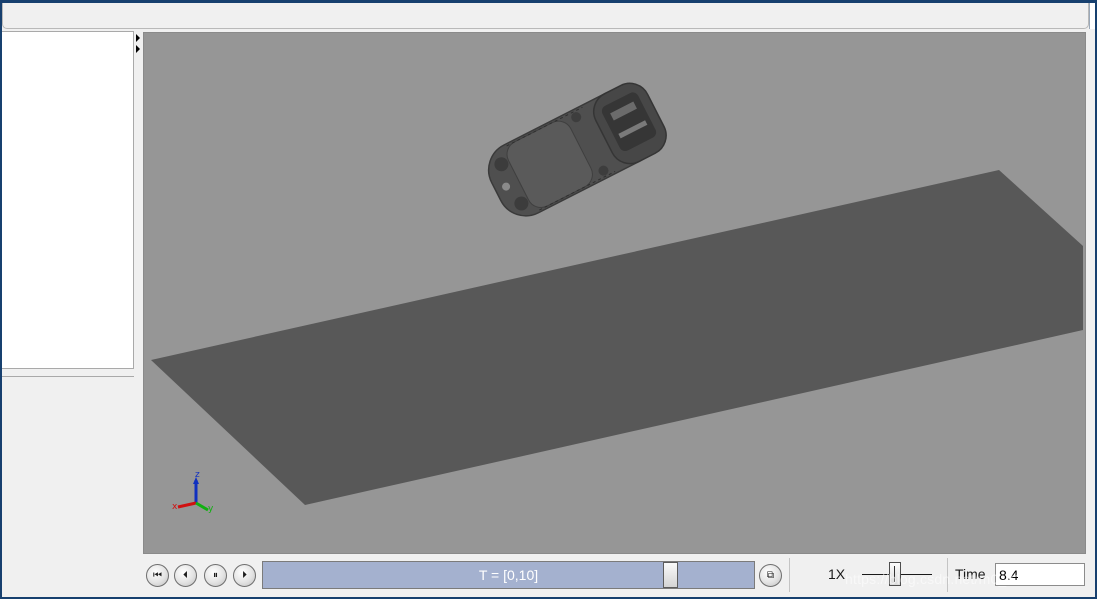  Describe the element at coordinates (138, 38) in the screenshot. I see `collapse-arrow-icon` at that location.